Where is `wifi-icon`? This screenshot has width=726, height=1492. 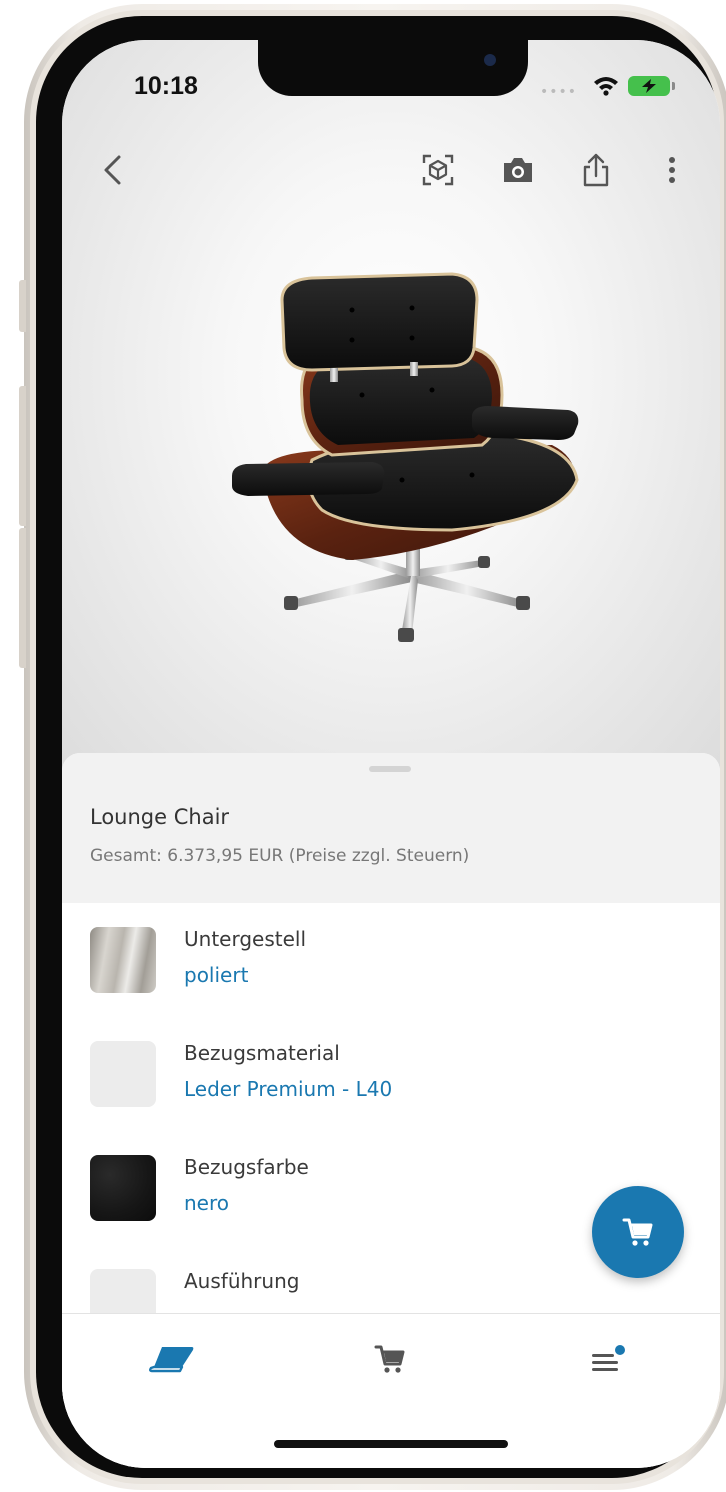
wifi-icon is located at coordinates (606, 86).